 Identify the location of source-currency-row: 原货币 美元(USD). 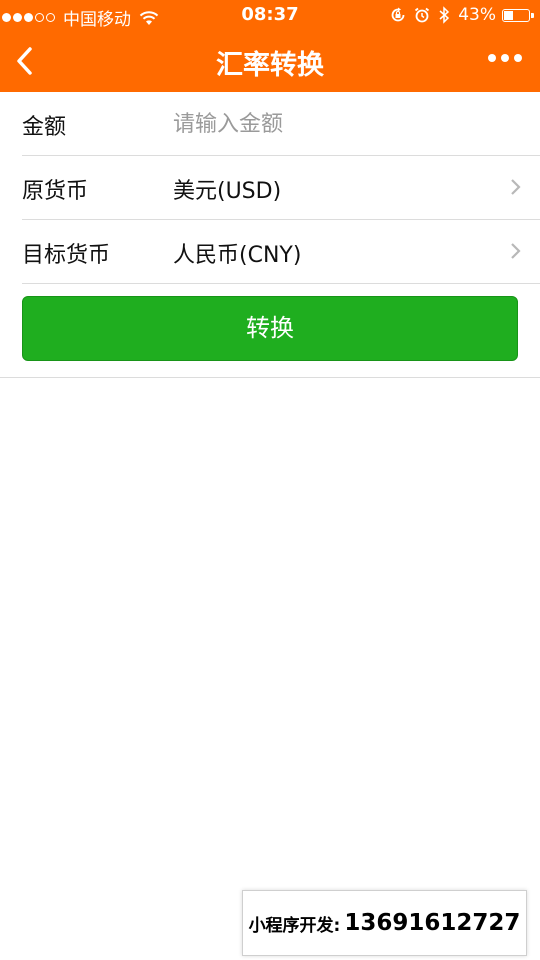
(281, 188).